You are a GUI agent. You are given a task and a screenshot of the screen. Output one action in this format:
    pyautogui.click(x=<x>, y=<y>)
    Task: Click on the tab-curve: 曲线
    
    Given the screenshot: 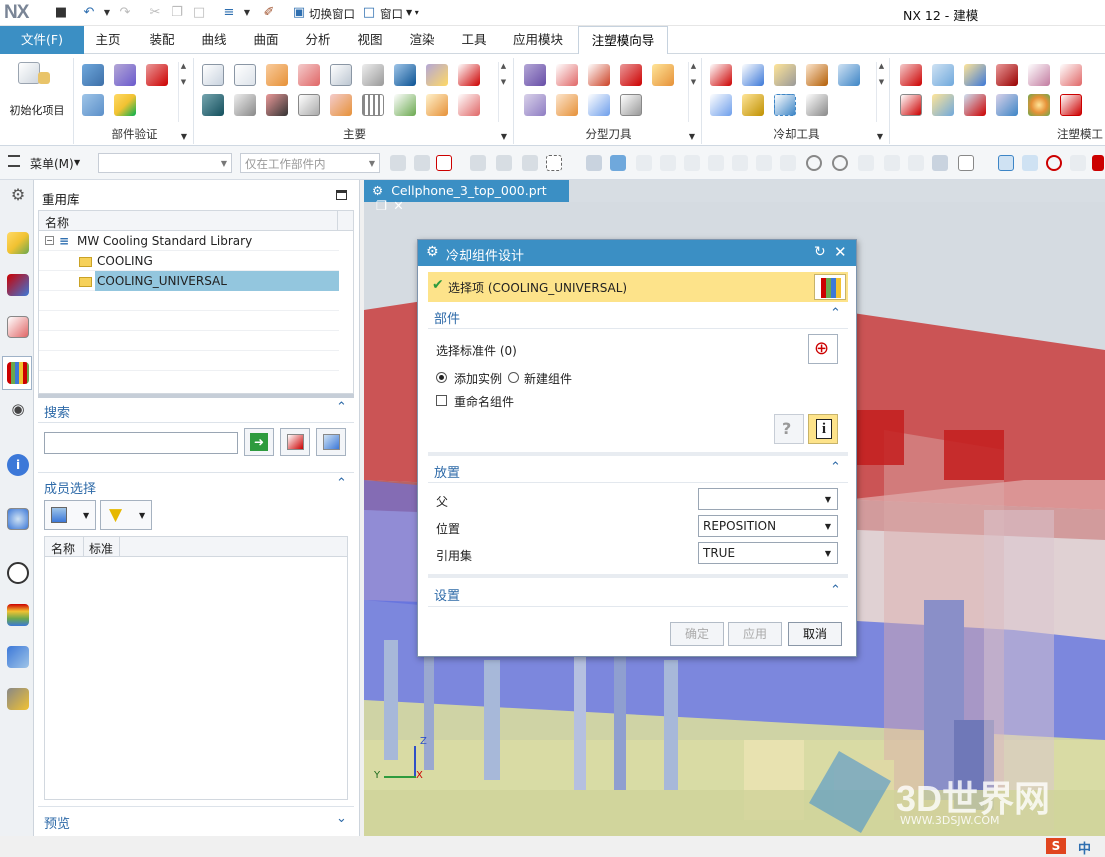 What is the action you would take?
    pyautogui.click(x=214, y=40)
    